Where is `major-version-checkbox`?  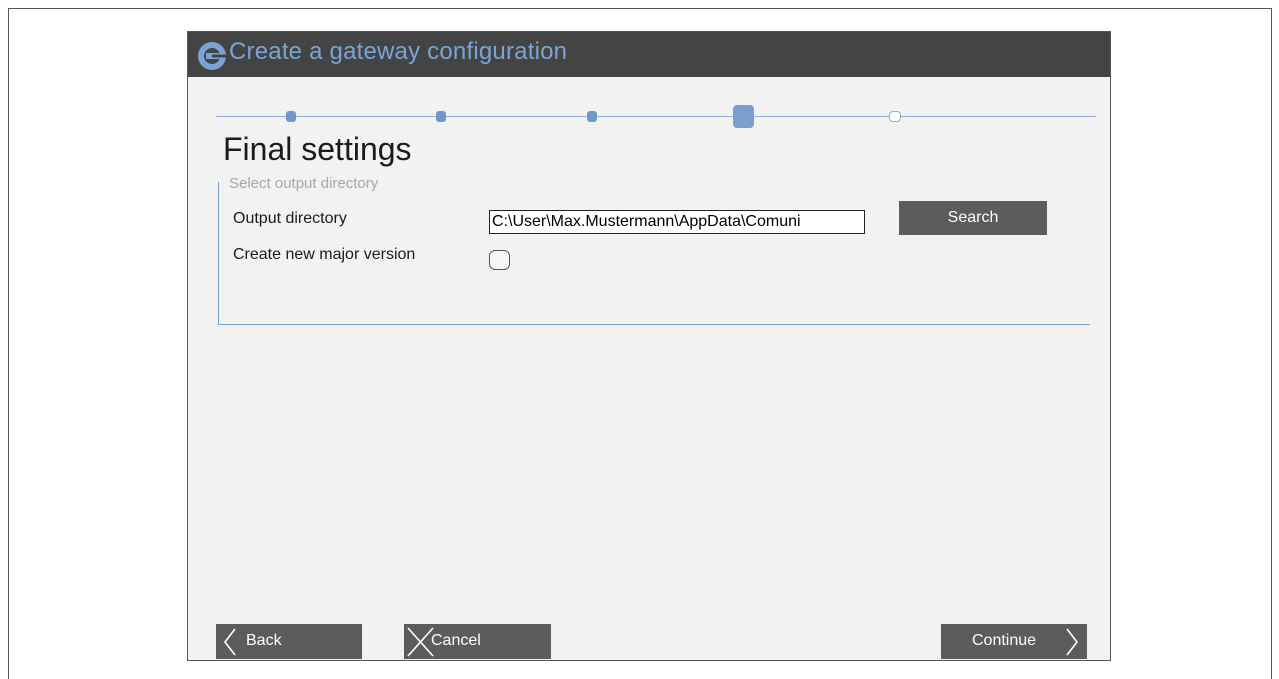
major-version-checkbox is located at coordinates (499, 260).